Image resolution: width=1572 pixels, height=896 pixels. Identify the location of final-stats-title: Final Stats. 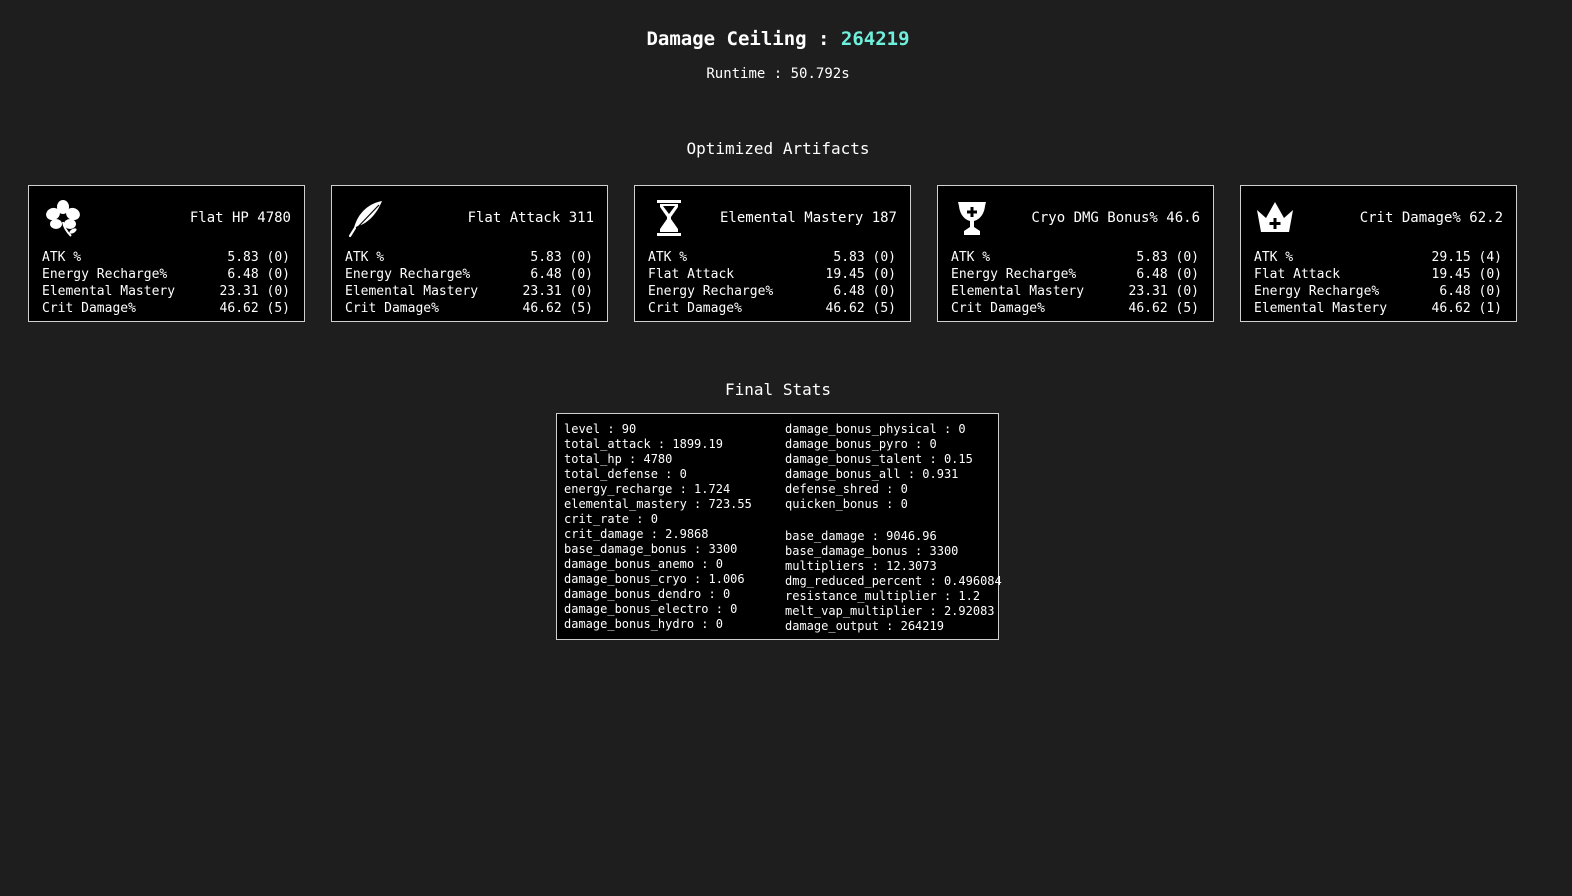
(778, 389).